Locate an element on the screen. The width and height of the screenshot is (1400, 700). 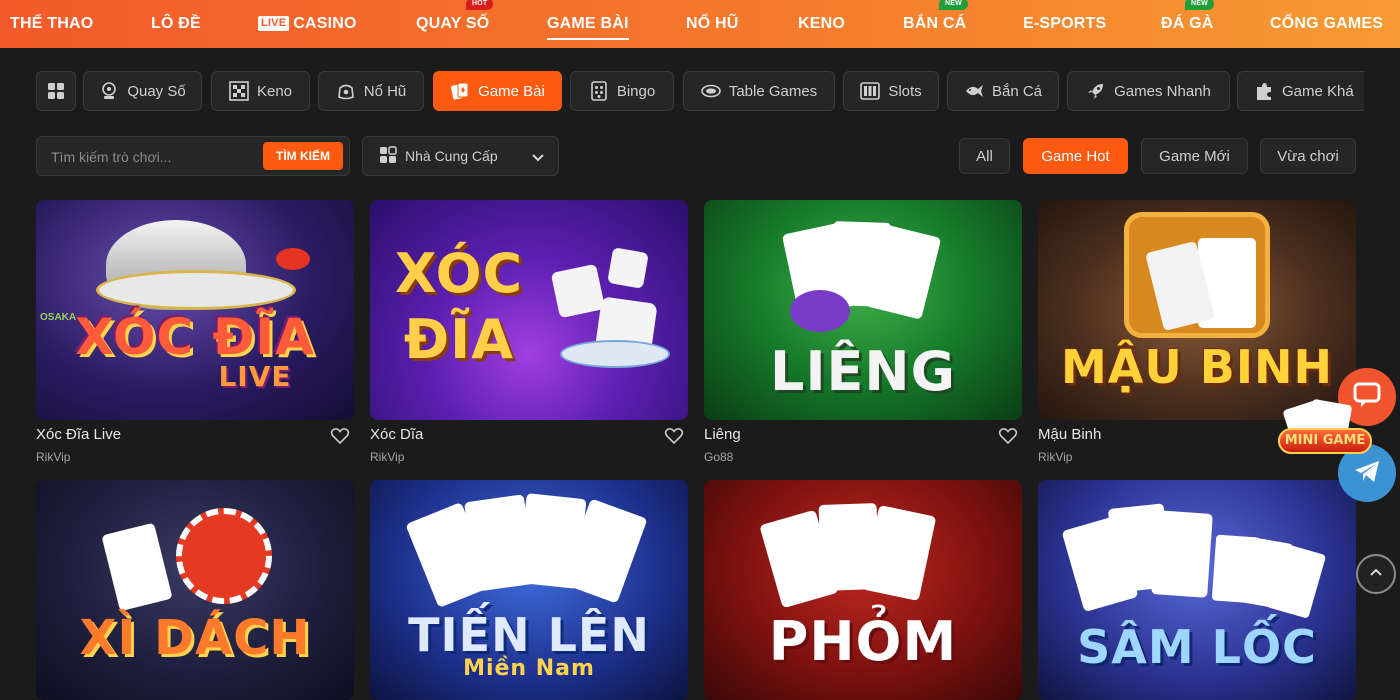
game-thumbnail: XÌ DÁCH is located at coordinates (195, 590).